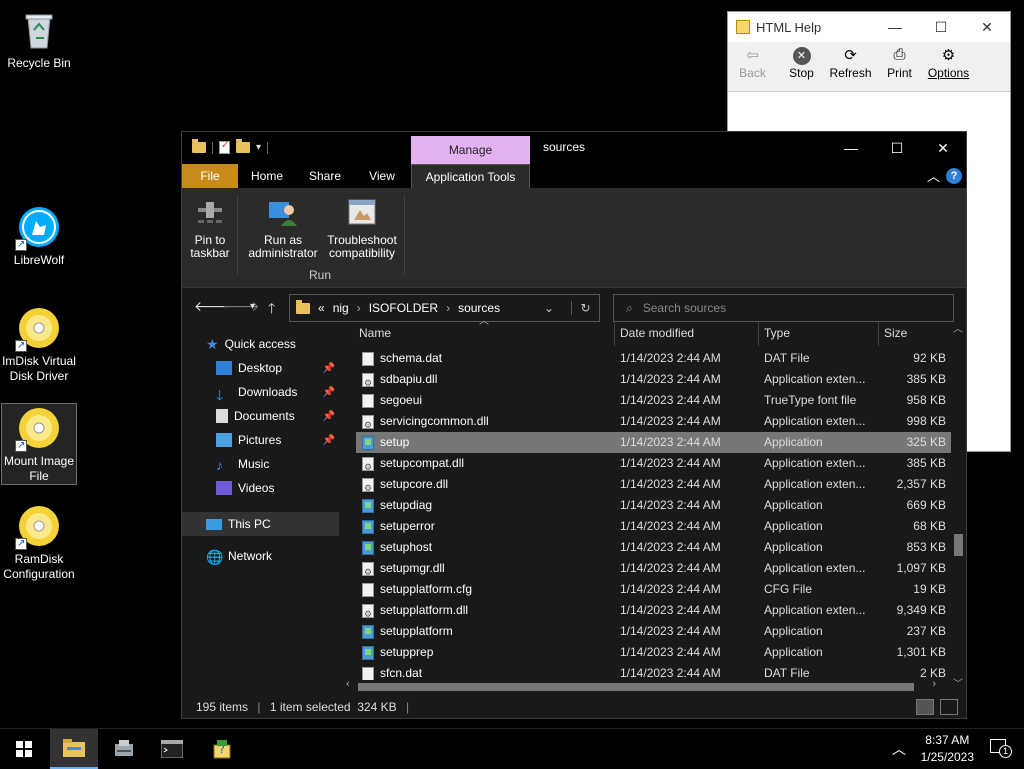 This screenshot has height=769, width=1024. Describe the element at coordinates (850, 66) in the screenshot. I see `refresh-button: ⟳ Refresh` at that location.